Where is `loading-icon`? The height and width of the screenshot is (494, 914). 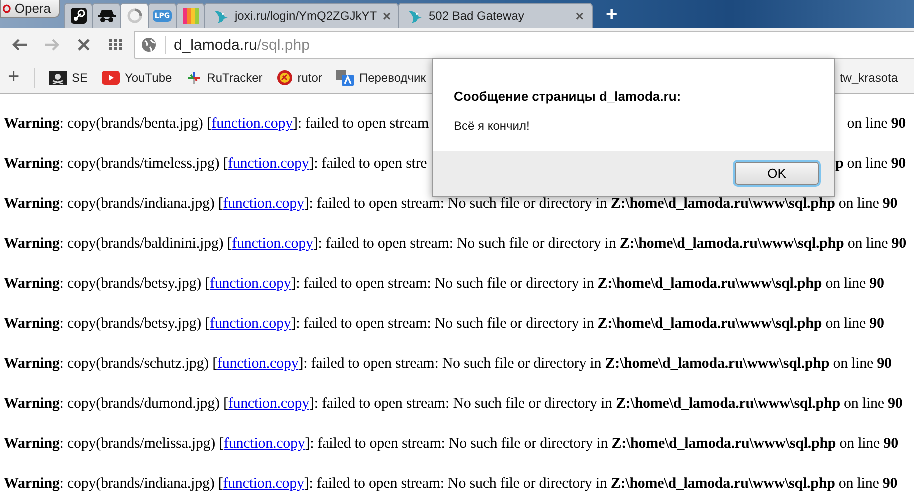
loading-icon is located at coordinates (134, 16).